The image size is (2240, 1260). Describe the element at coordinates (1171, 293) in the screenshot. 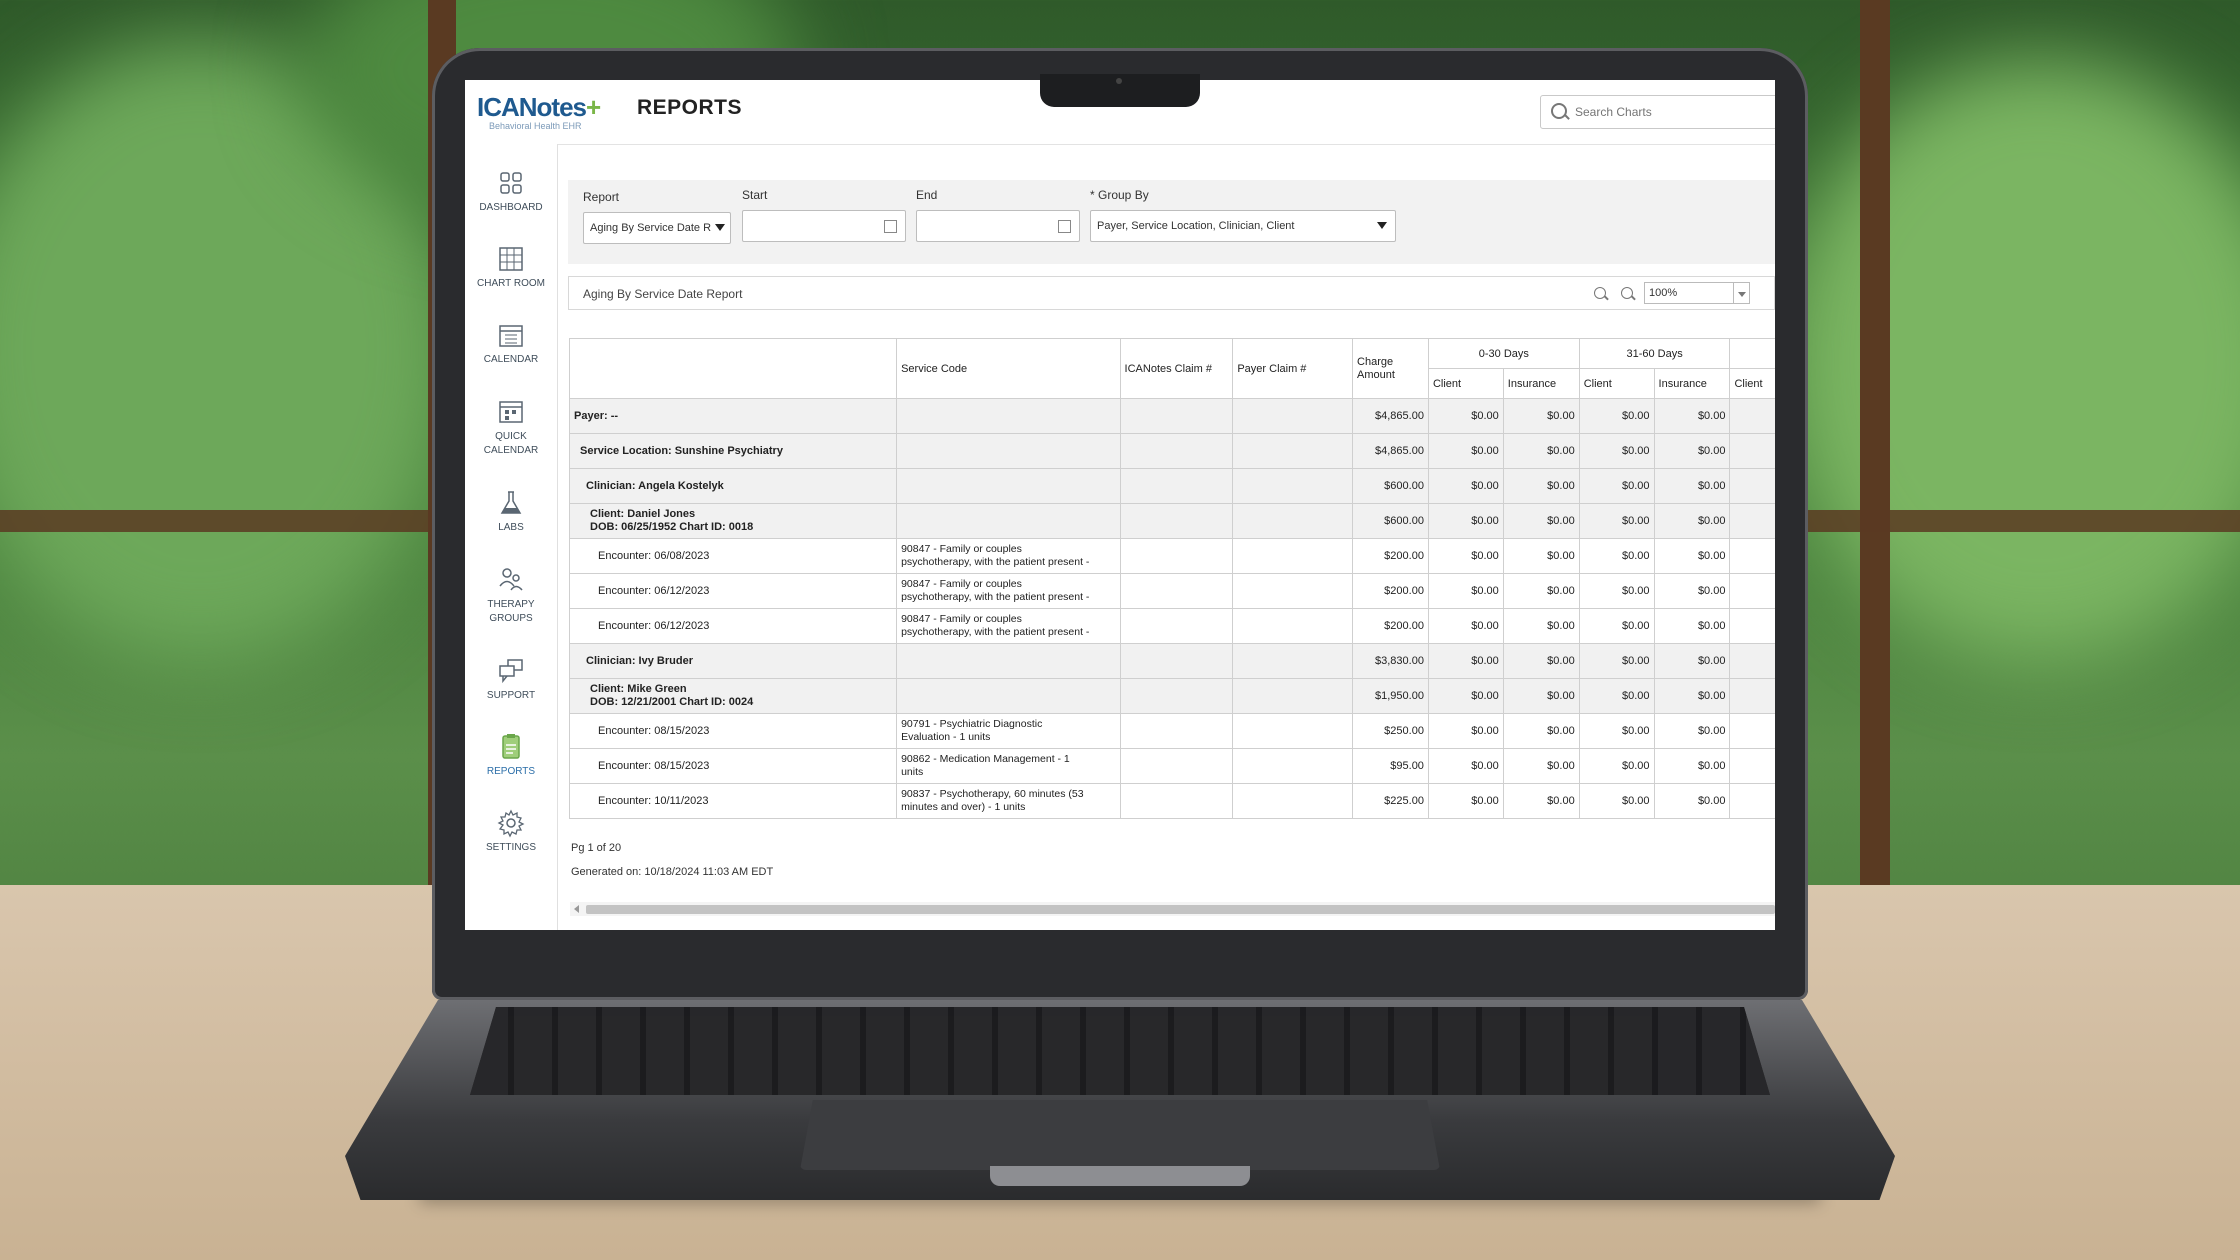

I see `report-toolbar: Aging By Service Date Report 100%` at that location.